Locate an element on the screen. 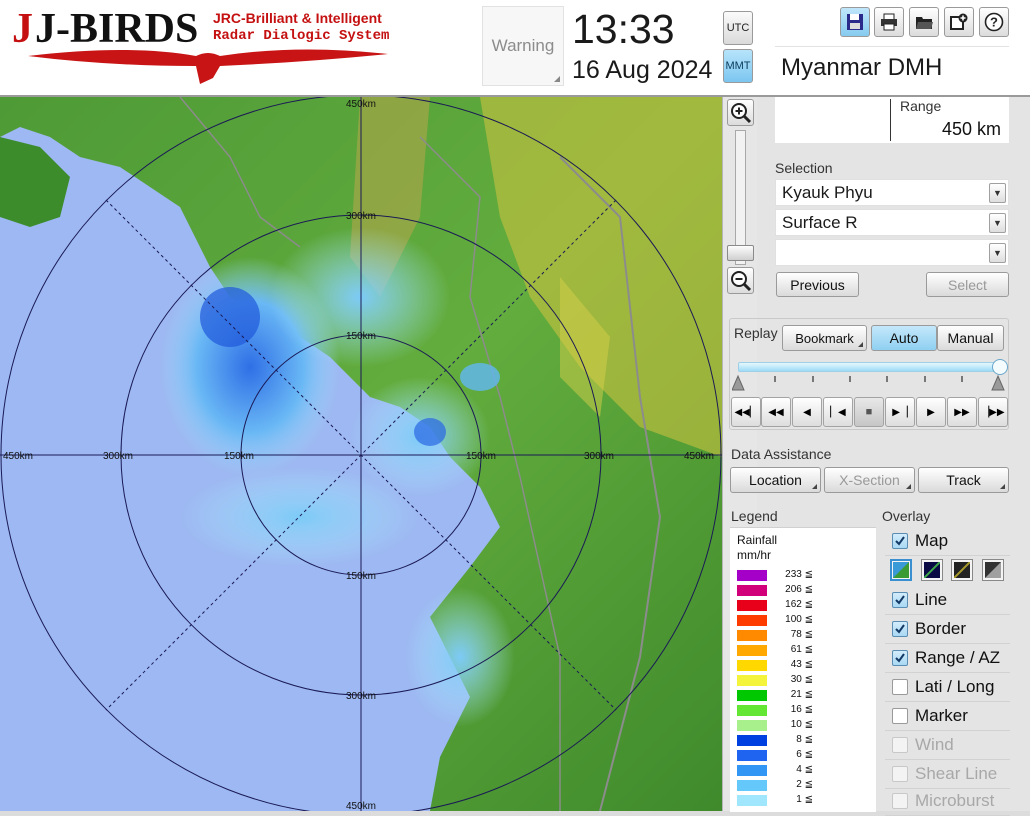  save-icon is located at coordinates (855, 22).